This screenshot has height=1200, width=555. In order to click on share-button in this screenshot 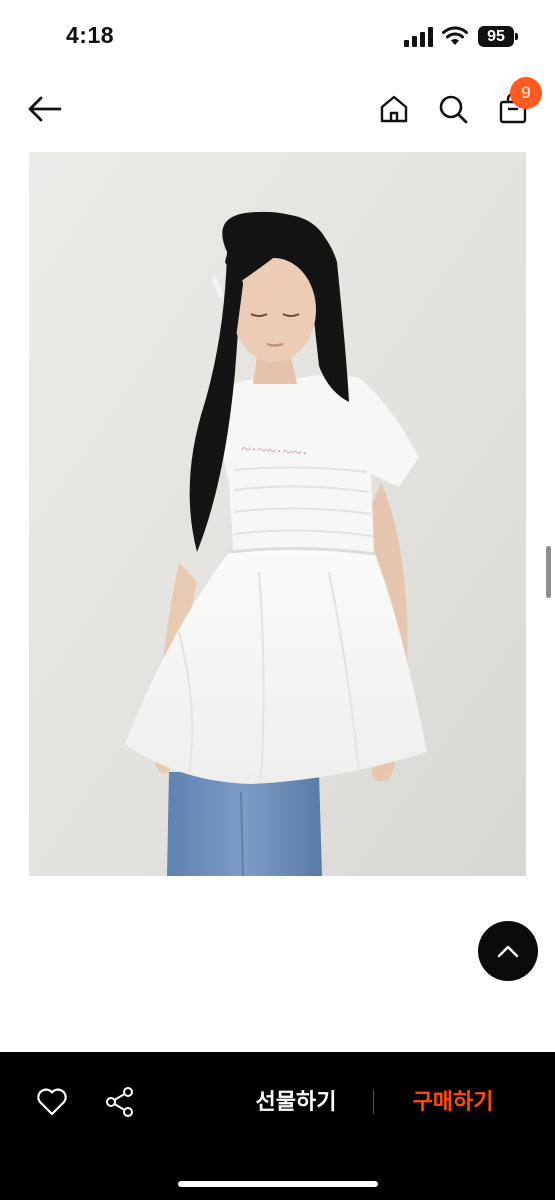, I will do `click(120, 1102)`.